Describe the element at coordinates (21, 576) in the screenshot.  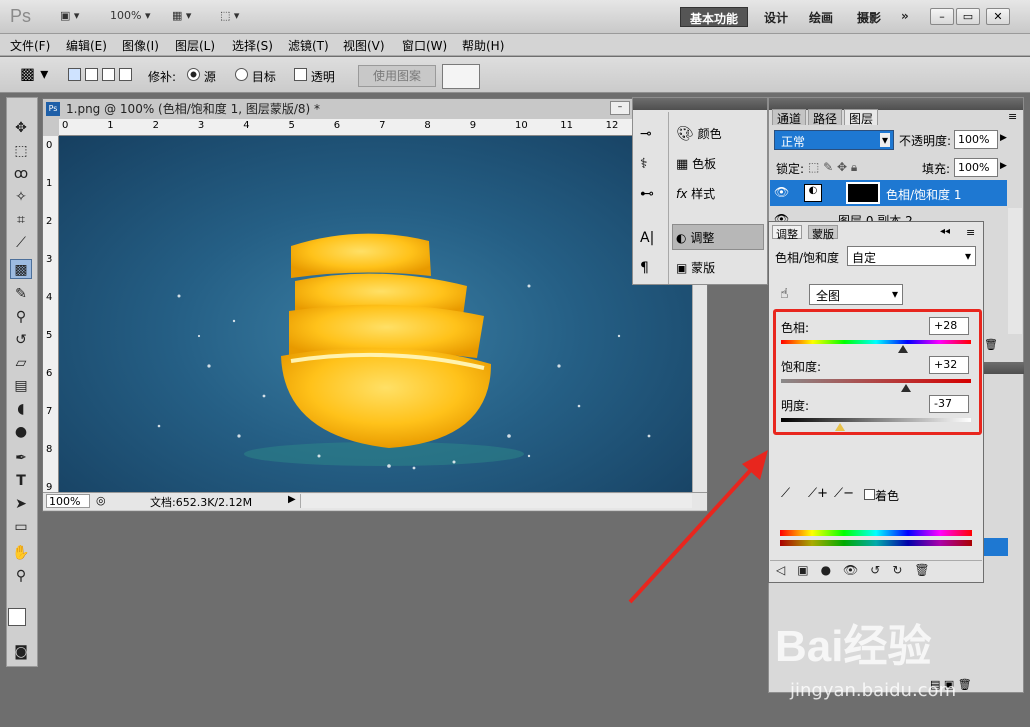
I see `zoom-tool-icon: ⚲` at that location.